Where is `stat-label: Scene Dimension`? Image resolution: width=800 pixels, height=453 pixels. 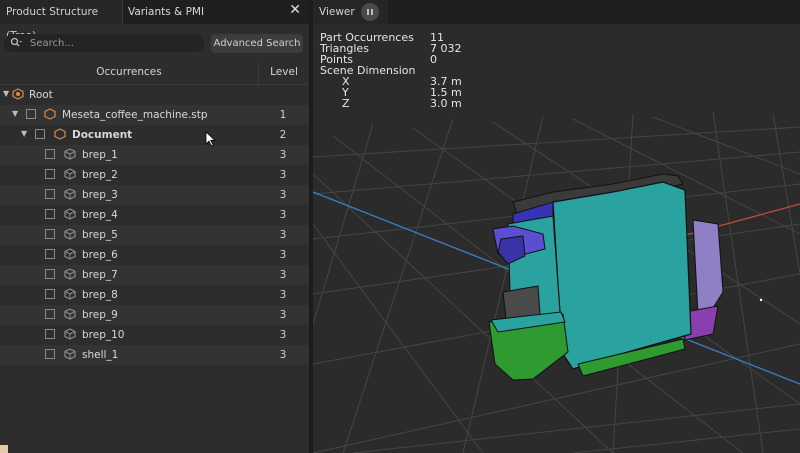
stat-label: Scene Dimension is located at coordinates (368, 70).